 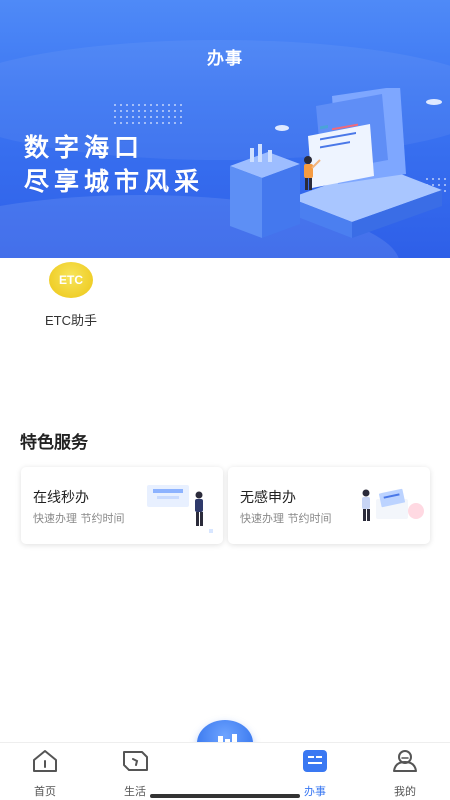 I want to click on services-icon, so click(x=315, y=761).